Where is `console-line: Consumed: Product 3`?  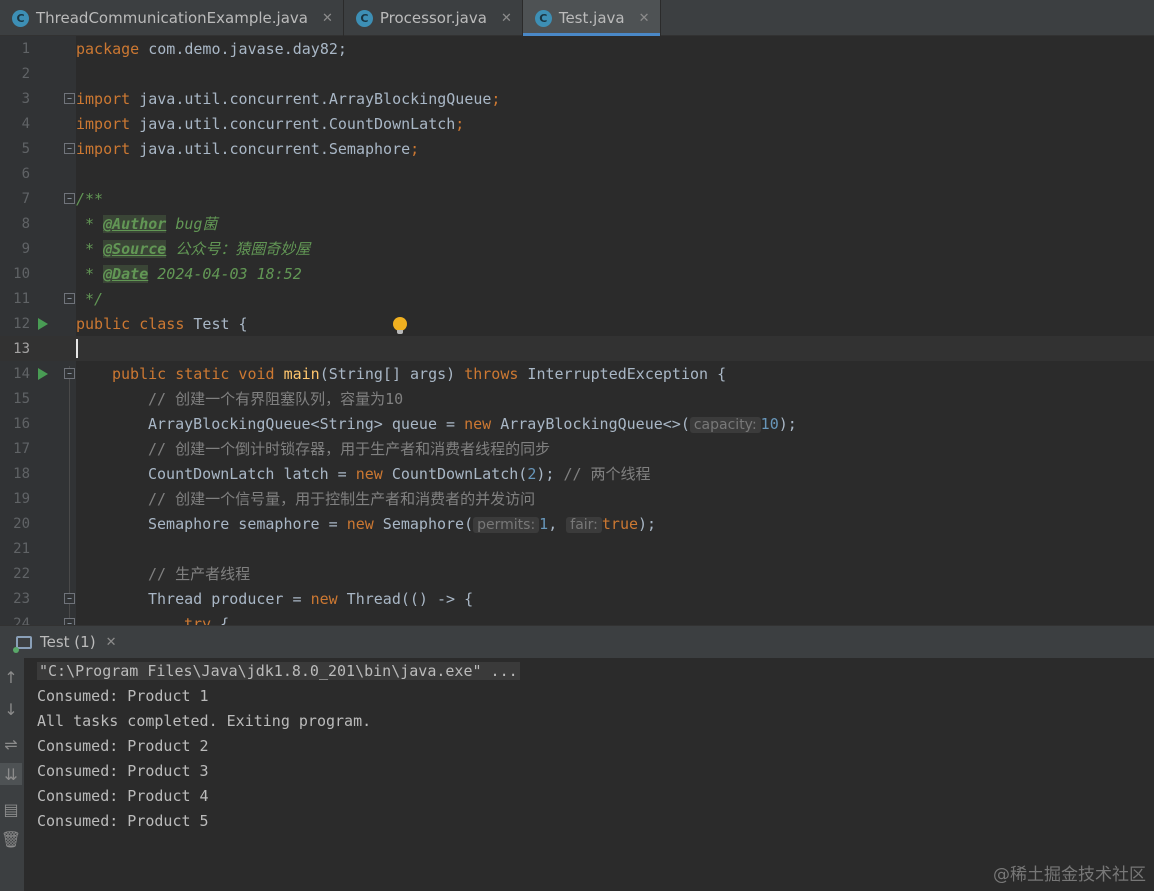
console-line: Consumed: Product 3 is located at coordinates (123, 771).